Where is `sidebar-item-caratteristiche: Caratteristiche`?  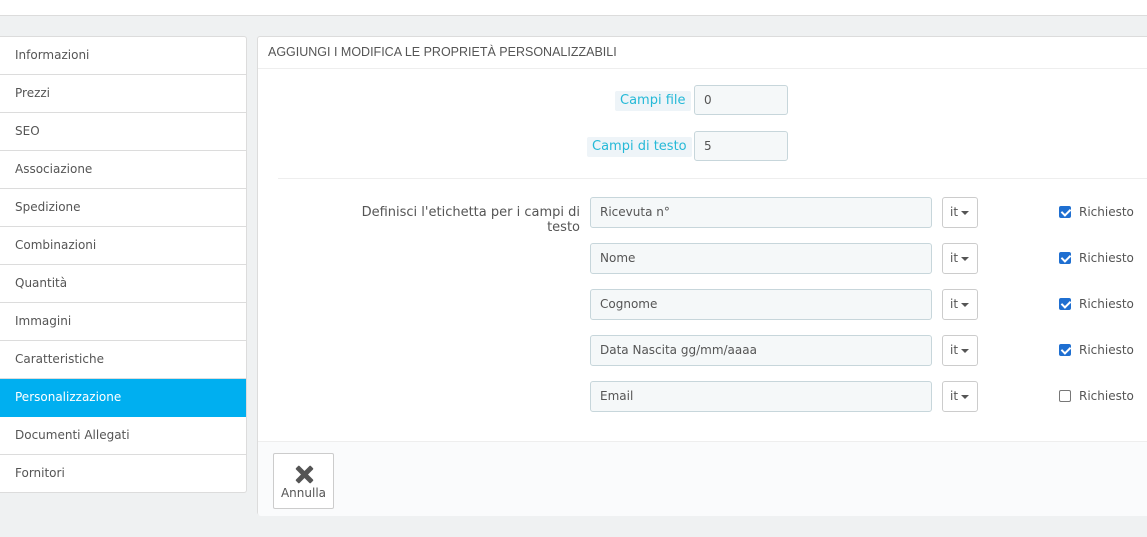 sidebar-item-caratteristiche: Caratteristiche is located at coordinates (123, 360).